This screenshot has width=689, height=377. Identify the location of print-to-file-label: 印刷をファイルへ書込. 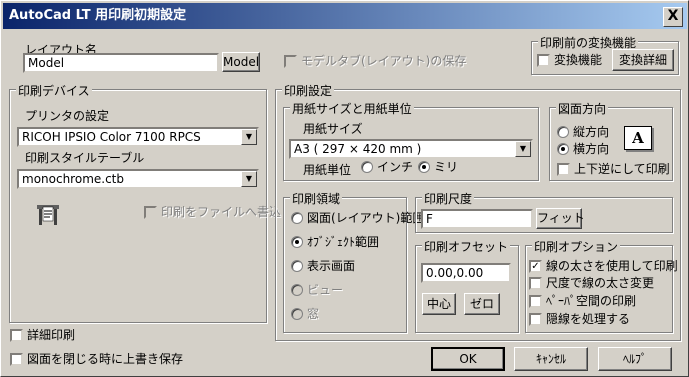
(221, 212).